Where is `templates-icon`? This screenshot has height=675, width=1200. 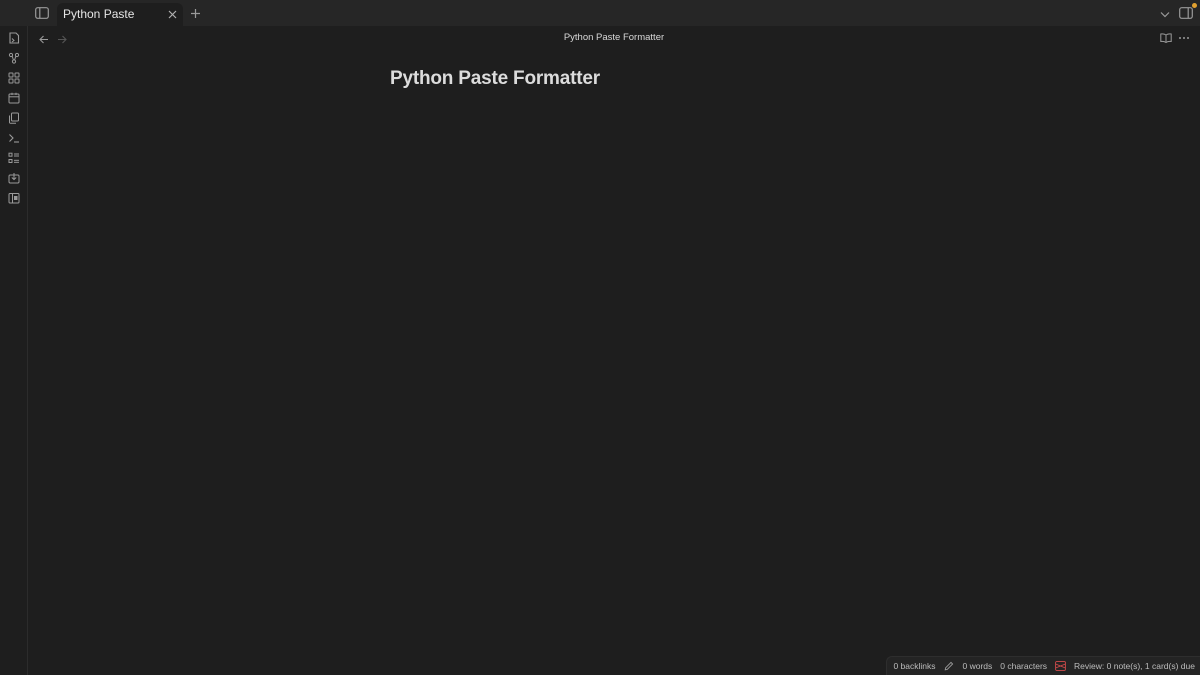 templates-icon is located at coordinates (13, 117).